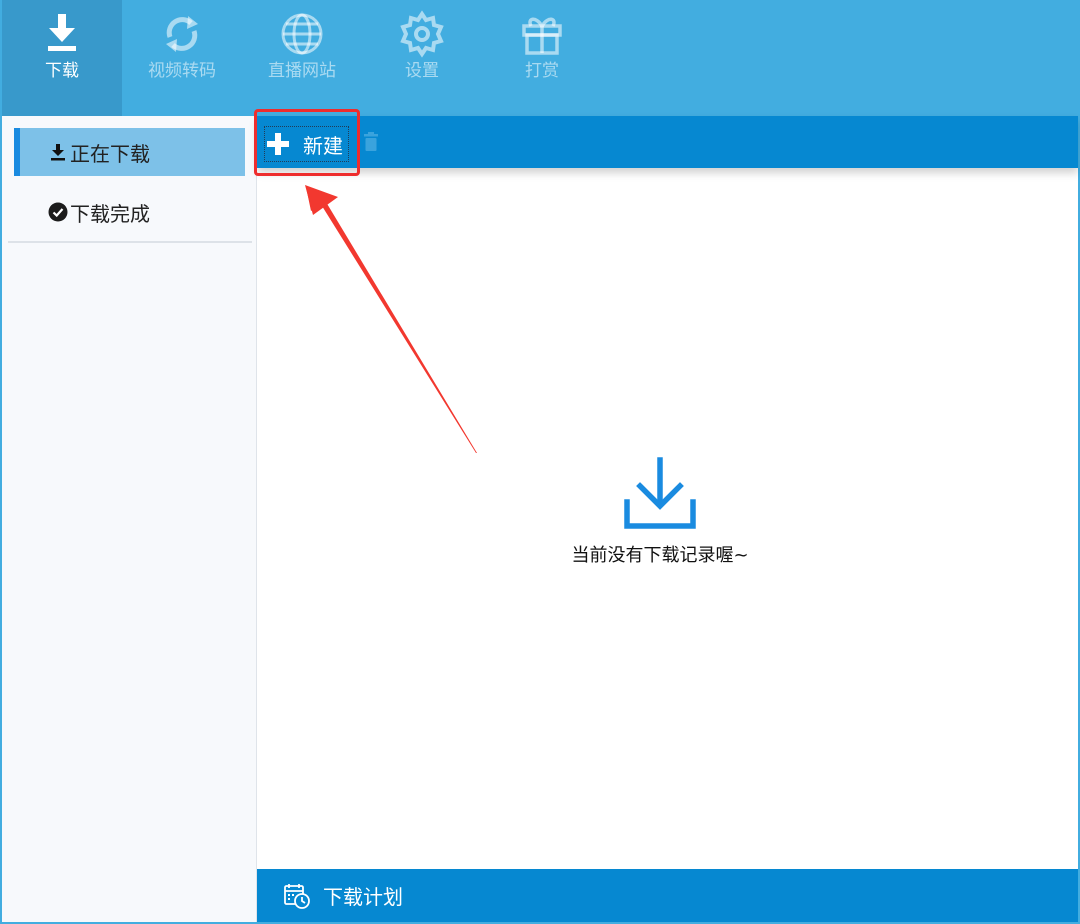  What do you see at coordinates (62, 58) in the screenshot?
I see `nav-tab-download: 下载` at bounding box center [62, 58].